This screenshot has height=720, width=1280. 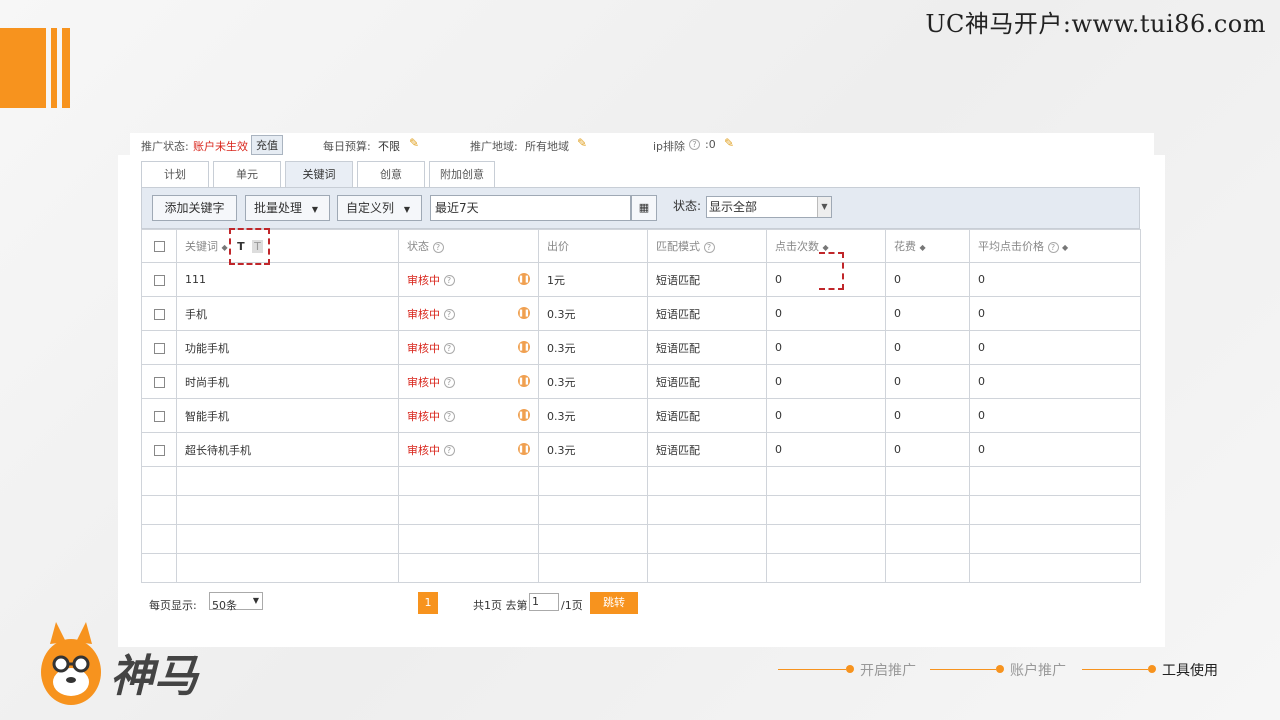 I want to click on add-keyword-button: 添加关键字, so click(x=194, y=208).